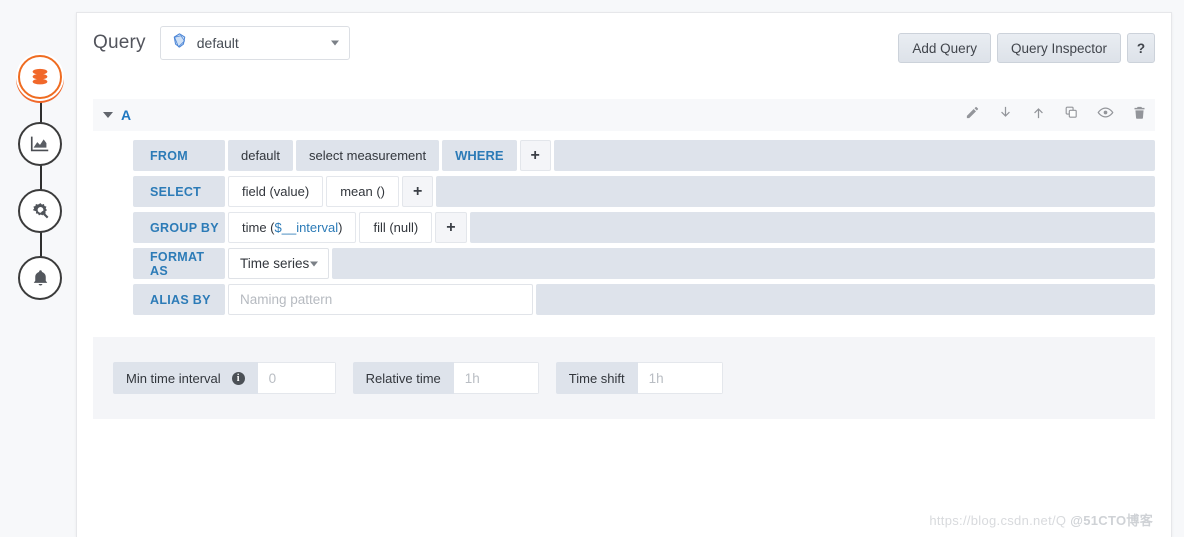 This screenshot has height=537, width=1184. What do you see at coordinates (119, 42) in the screenshot?
I see `page-title: Query` at bounding box center [119, 42].